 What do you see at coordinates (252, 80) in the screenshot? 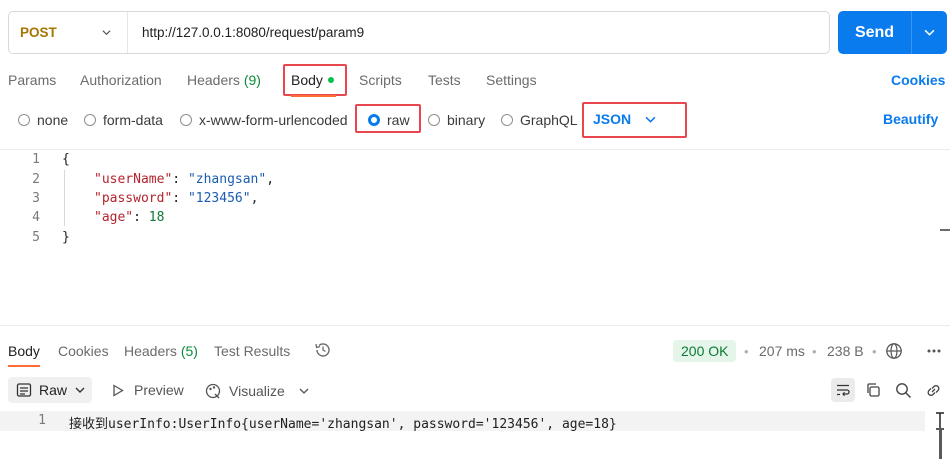
I see `headers-count: (9)` at bounding box center [252, 80].